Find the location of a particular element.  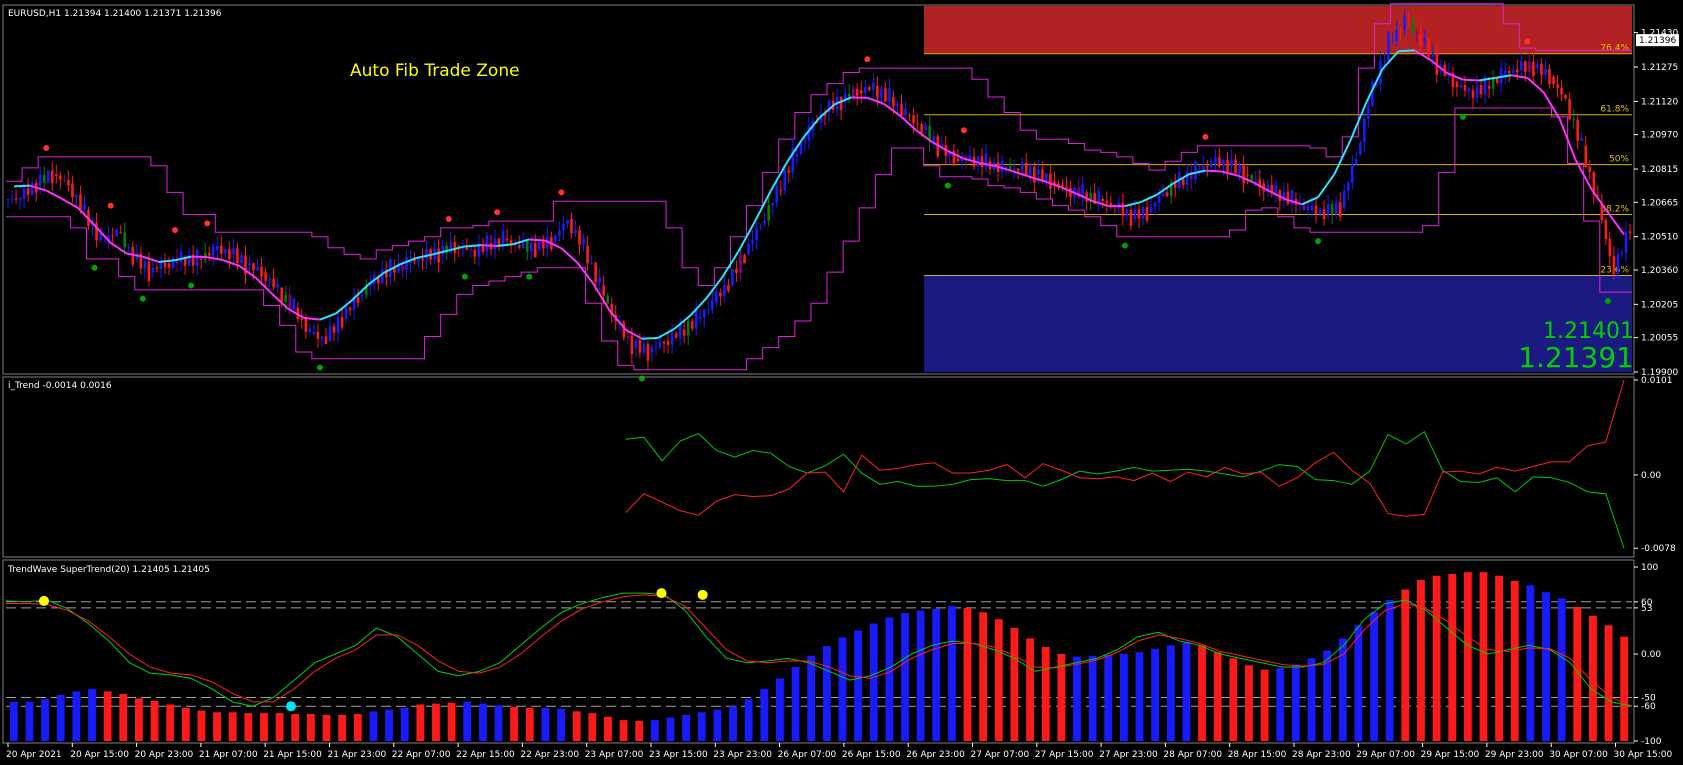

time-tick-label: 27 Apr 07:00 is located at coordinates (1000, 755).